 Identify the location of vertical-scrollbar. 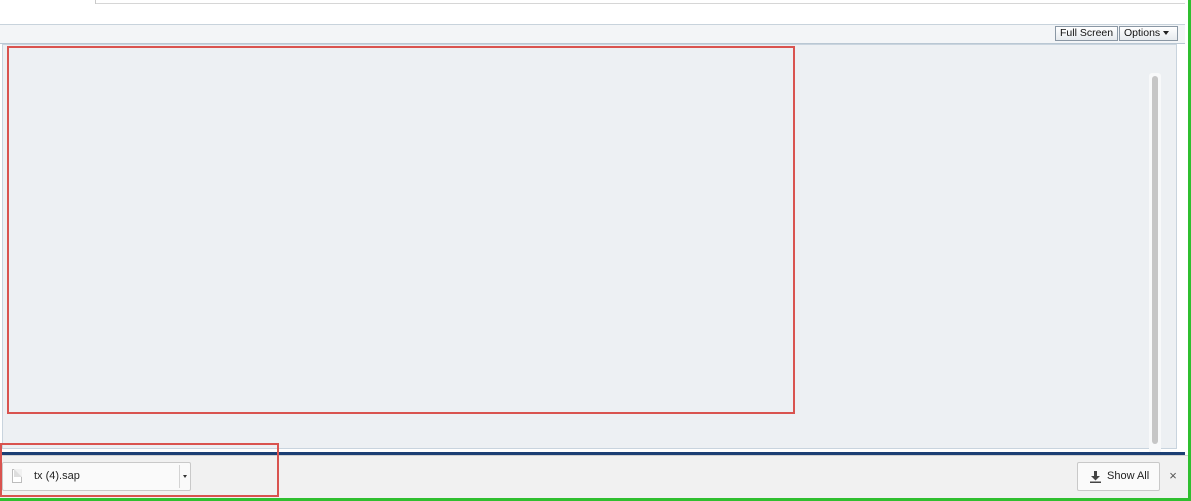
(1155, 268).